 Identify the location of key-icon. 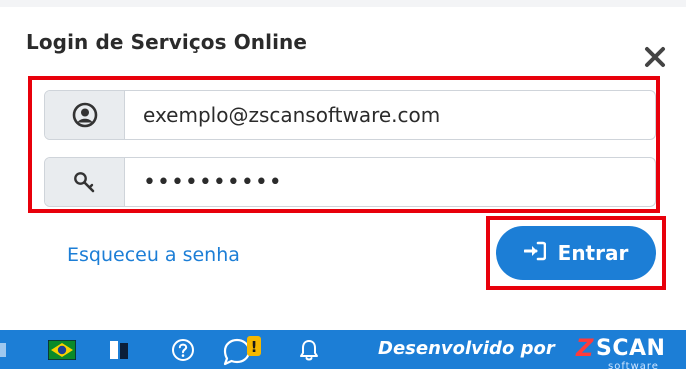
(85, 182).